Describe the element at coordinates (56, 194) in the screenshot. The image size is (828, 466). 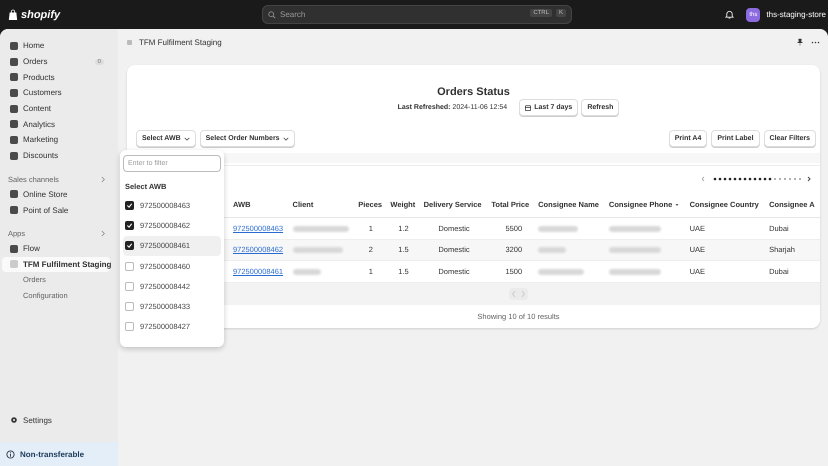
I see `nav-item: Online Store` at that location.